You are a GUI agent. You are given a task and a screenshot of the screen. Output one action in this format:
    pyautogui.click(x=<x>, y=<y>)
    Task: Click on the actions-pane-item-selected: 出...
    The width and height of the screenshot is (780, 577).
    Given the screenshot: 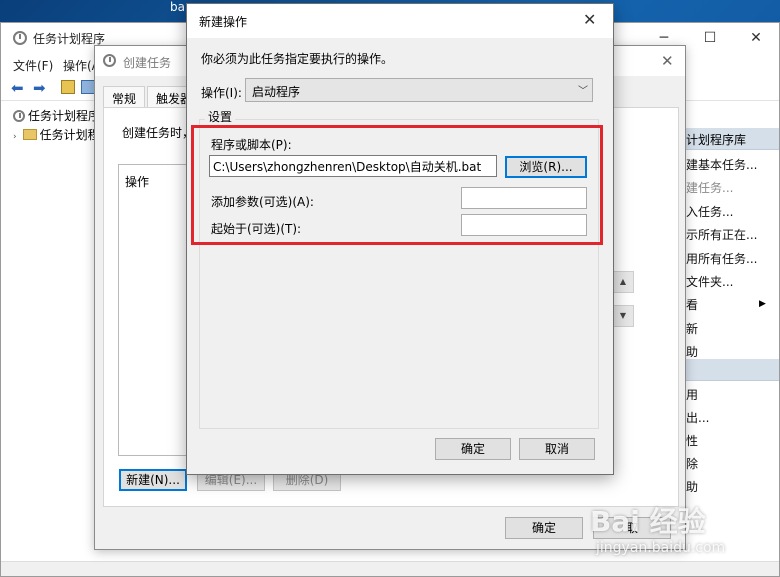 What is the action you would take?
    pyautogui.click(x=697, y=417)
    